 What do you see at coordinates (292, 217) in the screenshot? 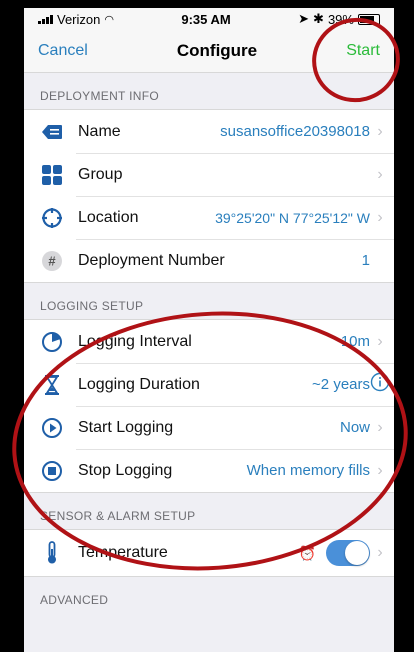
I see `location-value: 39°25'20" N 77°25'12" W` at bounding box center [292, 217].